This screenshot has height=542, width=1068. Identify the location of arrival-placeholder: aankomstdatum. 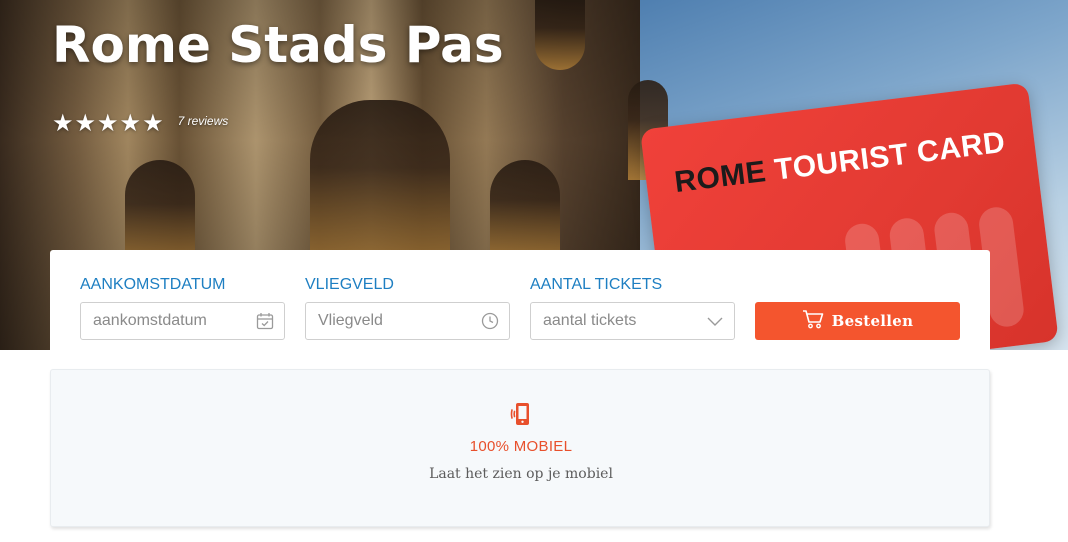
(150, 320).